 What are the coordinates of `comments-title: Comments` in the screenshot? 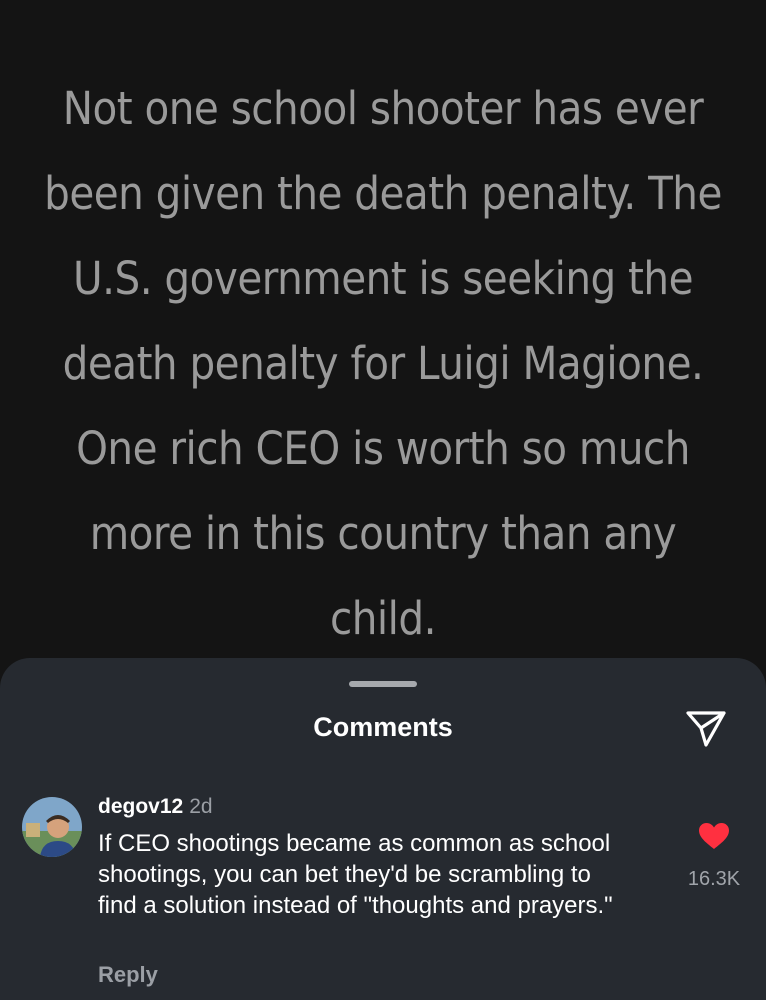 It's located at (383, 727).